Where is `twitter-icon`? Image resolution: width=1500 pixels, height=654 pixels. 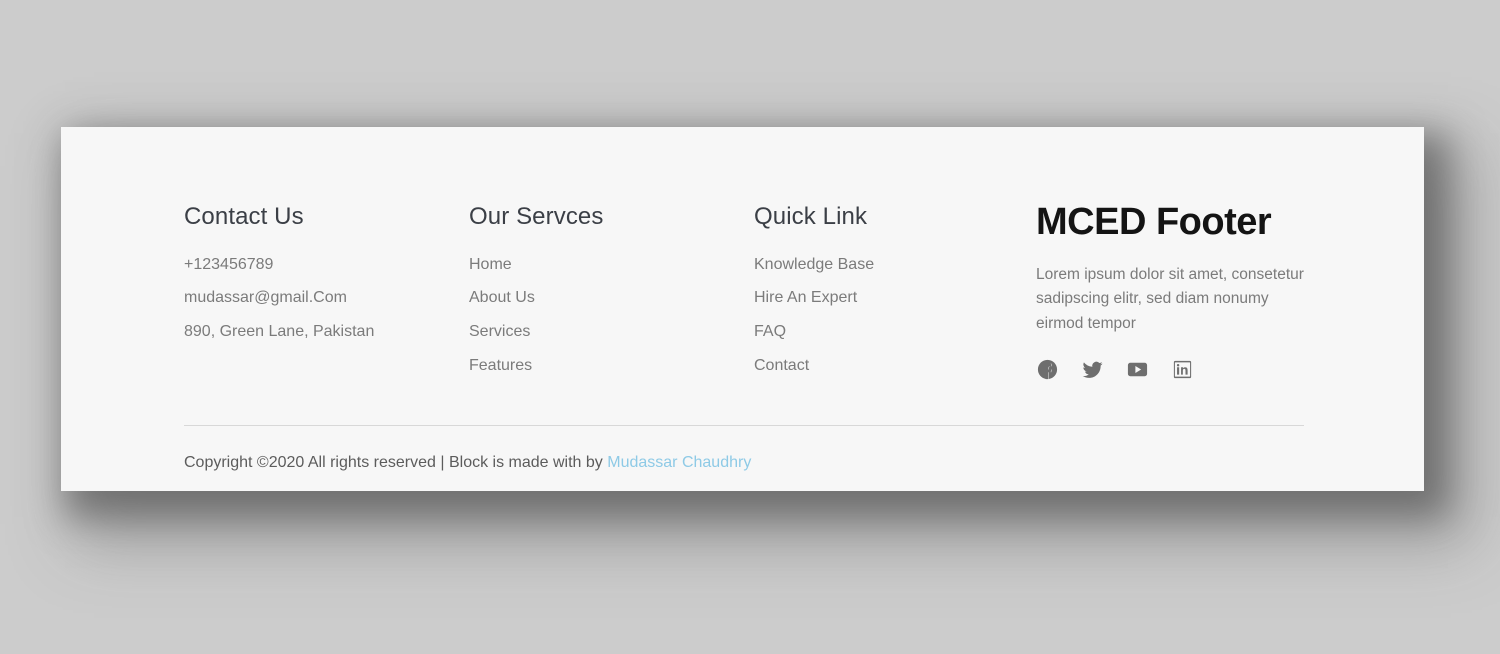
twitter-icon is located at coordinates (1092, 369).